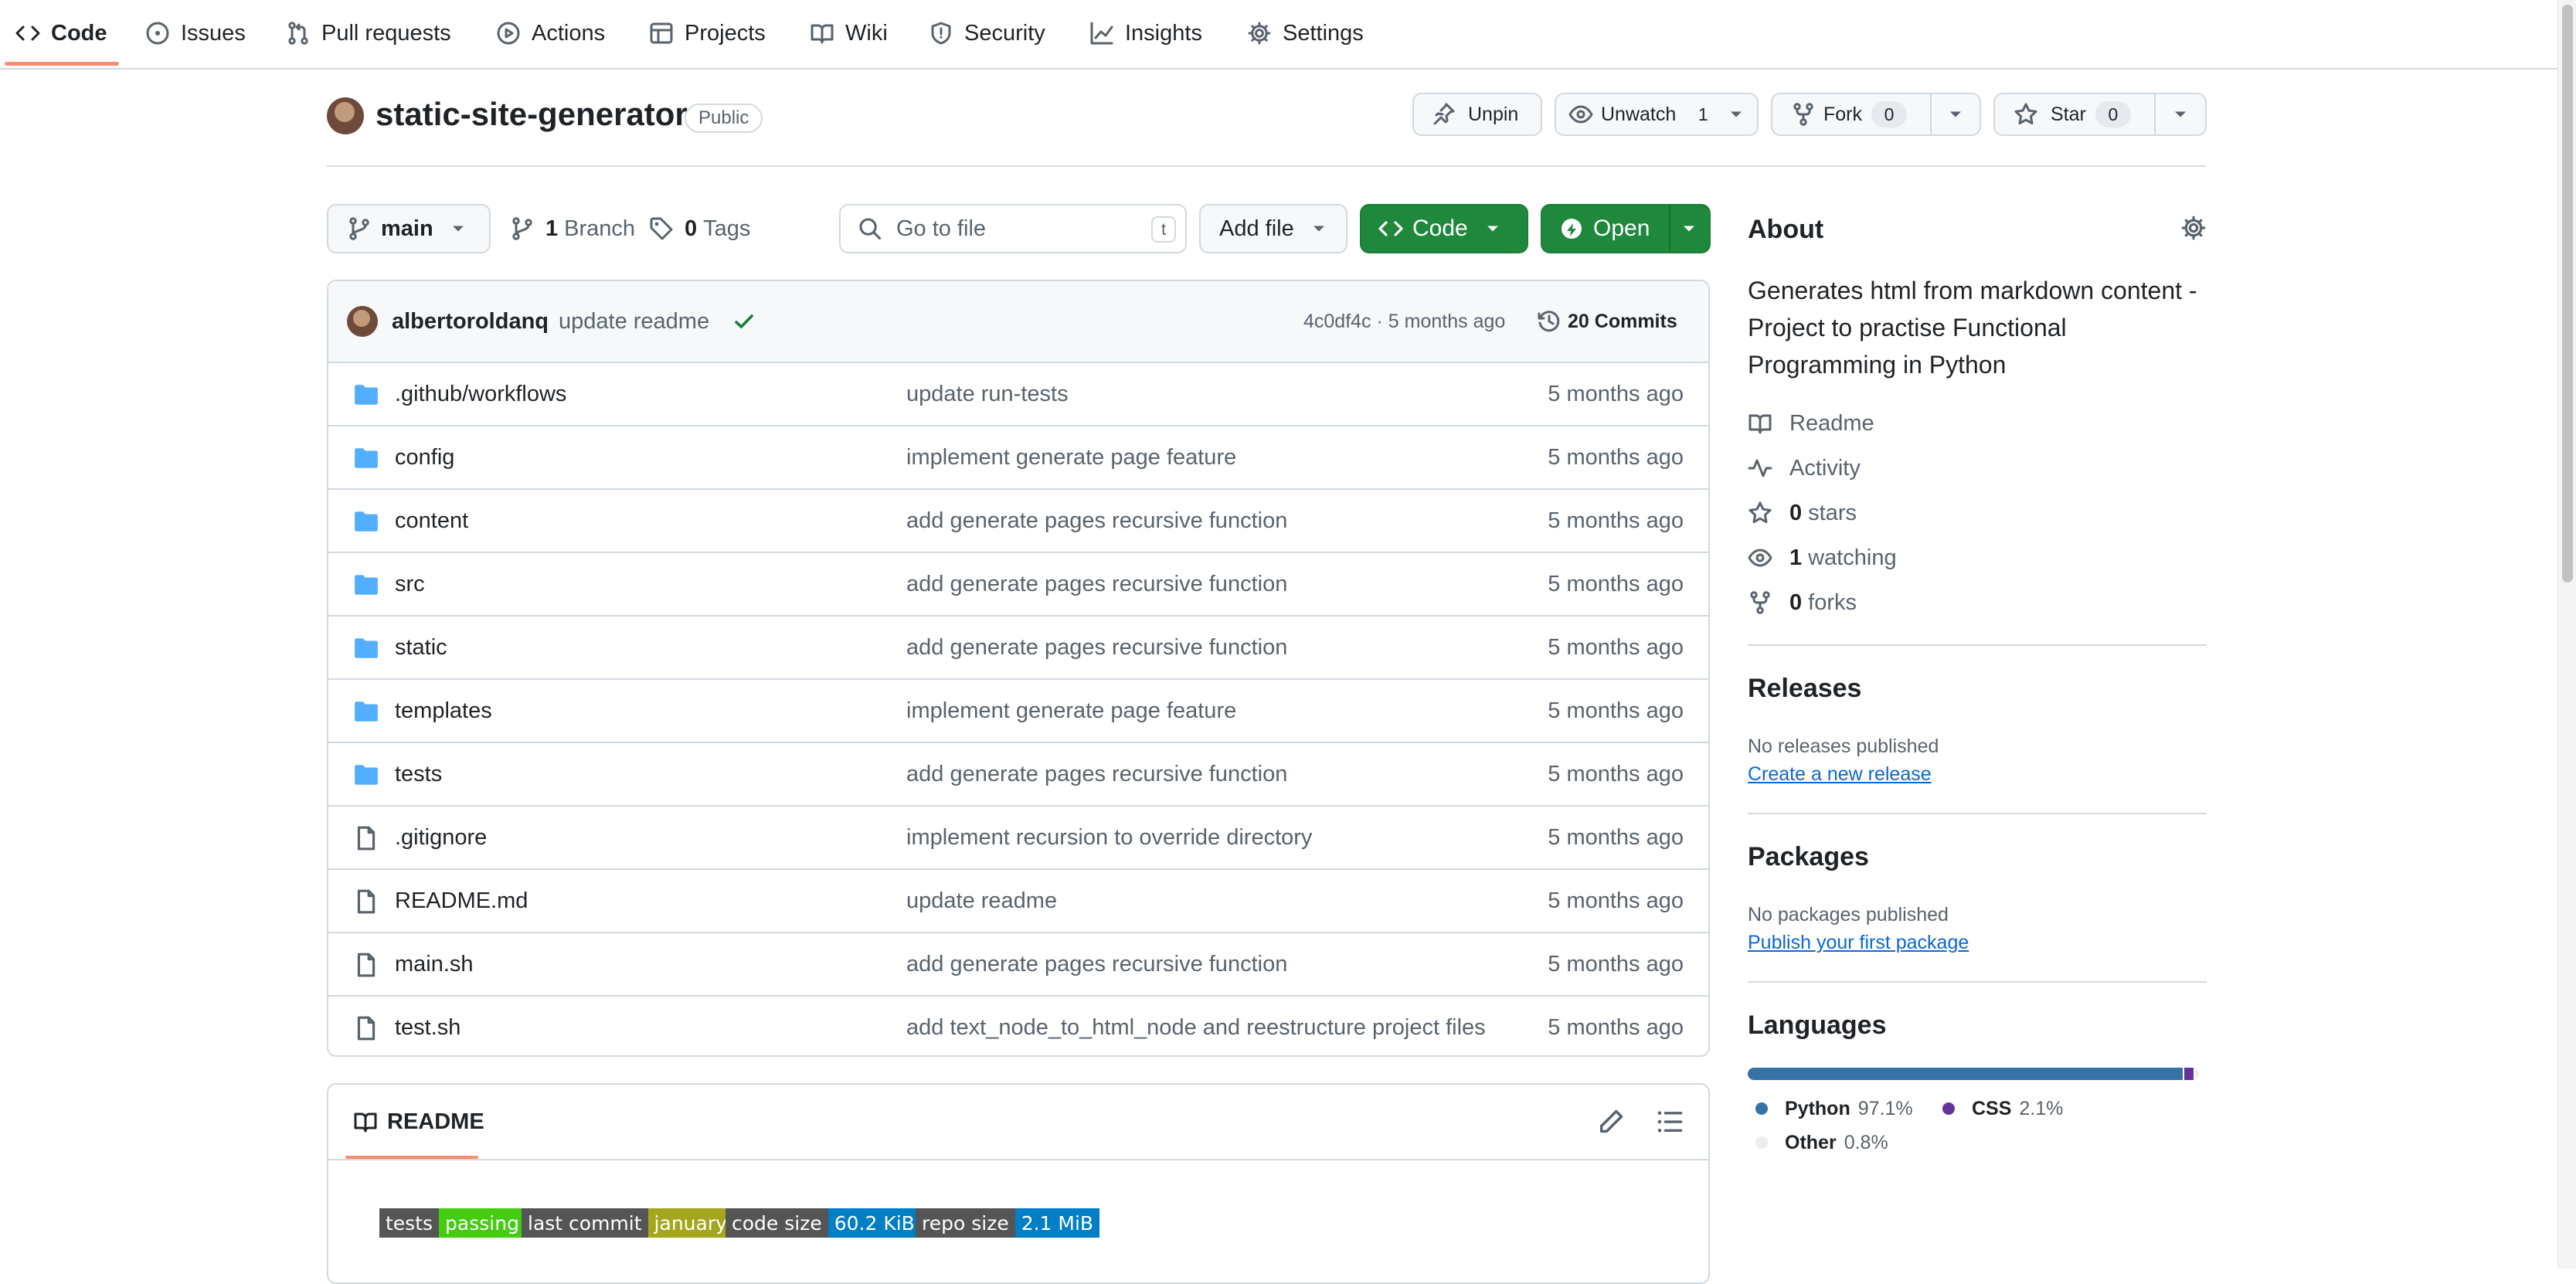  What do you see at coordinates (1670, 1122) in the screenshot?
I see `list-unordered-icon` at bounding box center [1670, 1122].